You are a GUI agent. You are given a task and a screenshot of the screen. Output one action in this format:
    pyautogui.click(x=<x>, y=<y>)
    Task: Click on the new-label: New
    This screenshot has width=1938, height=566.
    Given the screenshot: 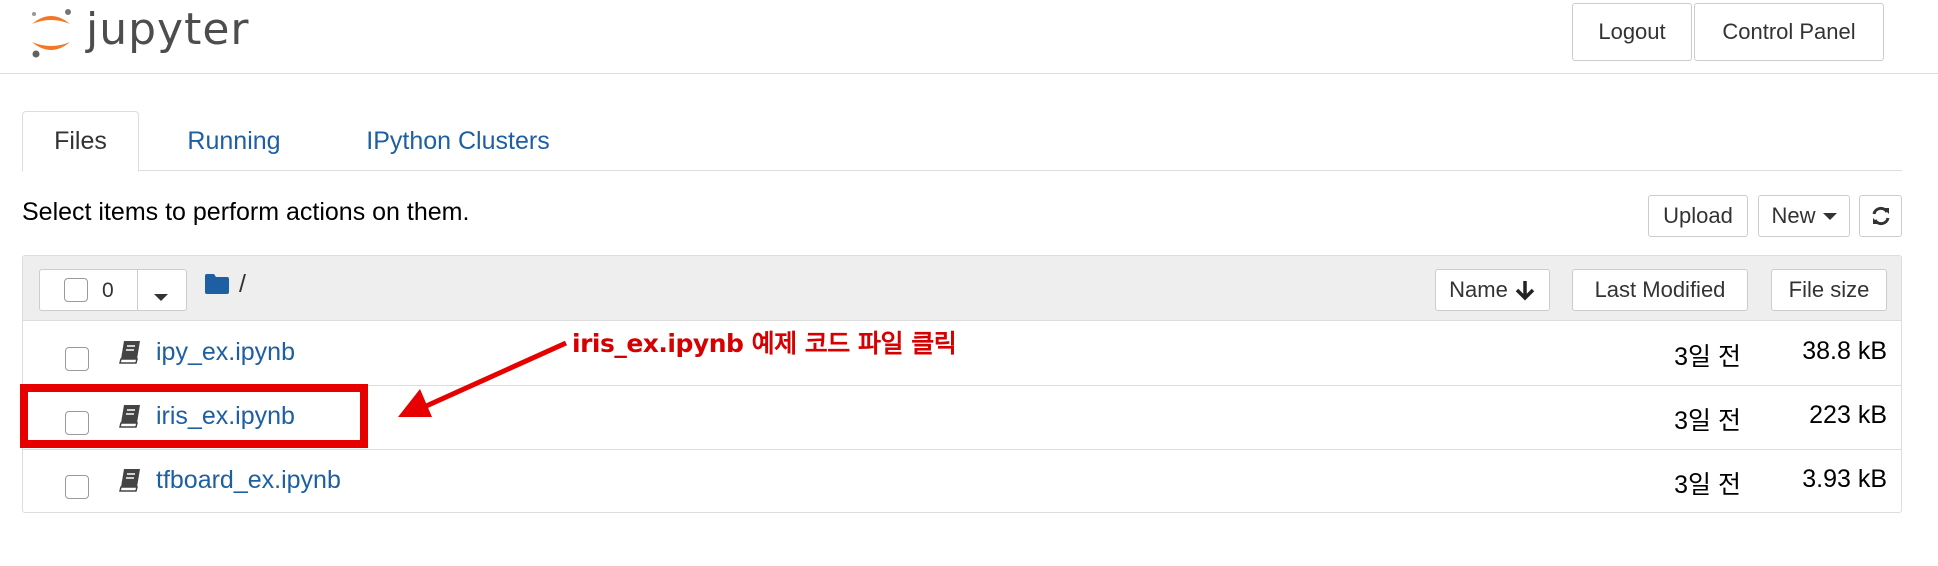 What is the action you would take?
    pyautogui.click(x=1793, y=215)
    